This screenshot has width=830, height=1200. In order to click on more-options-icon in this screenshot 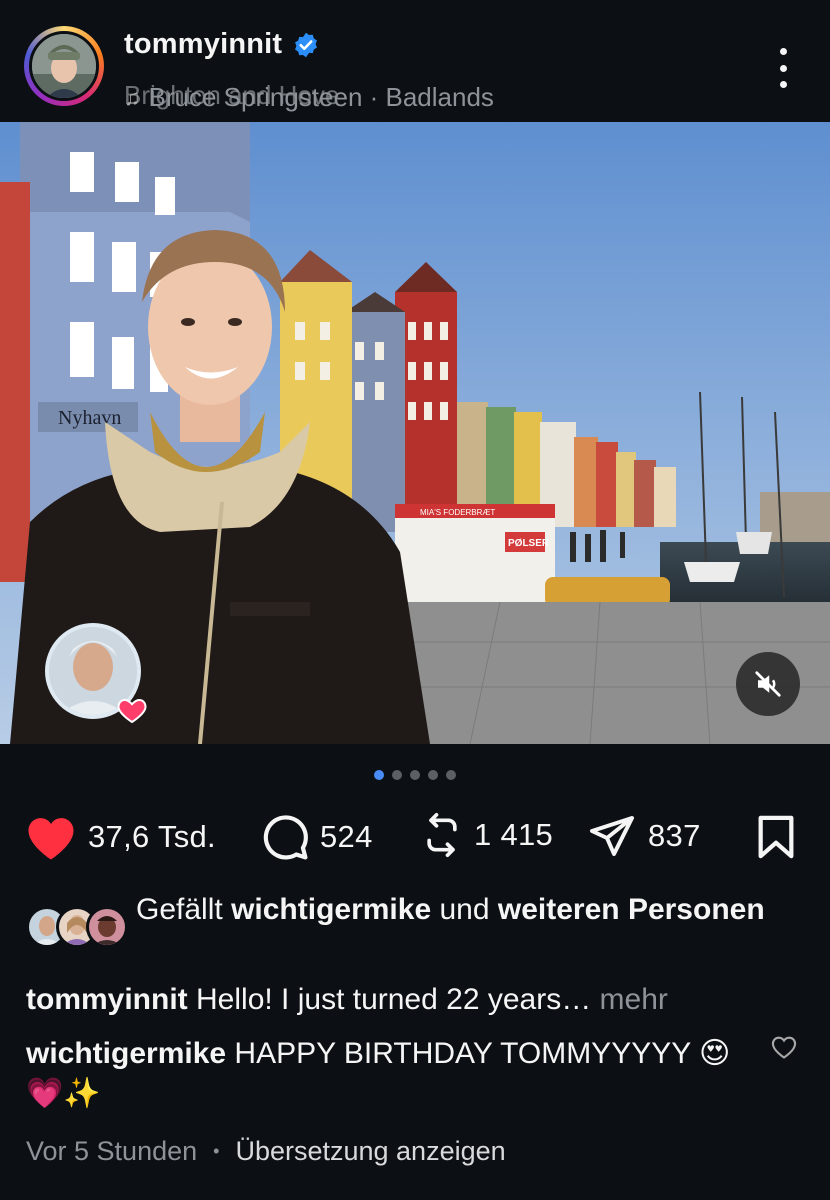, I will do `click(783, 51)`.